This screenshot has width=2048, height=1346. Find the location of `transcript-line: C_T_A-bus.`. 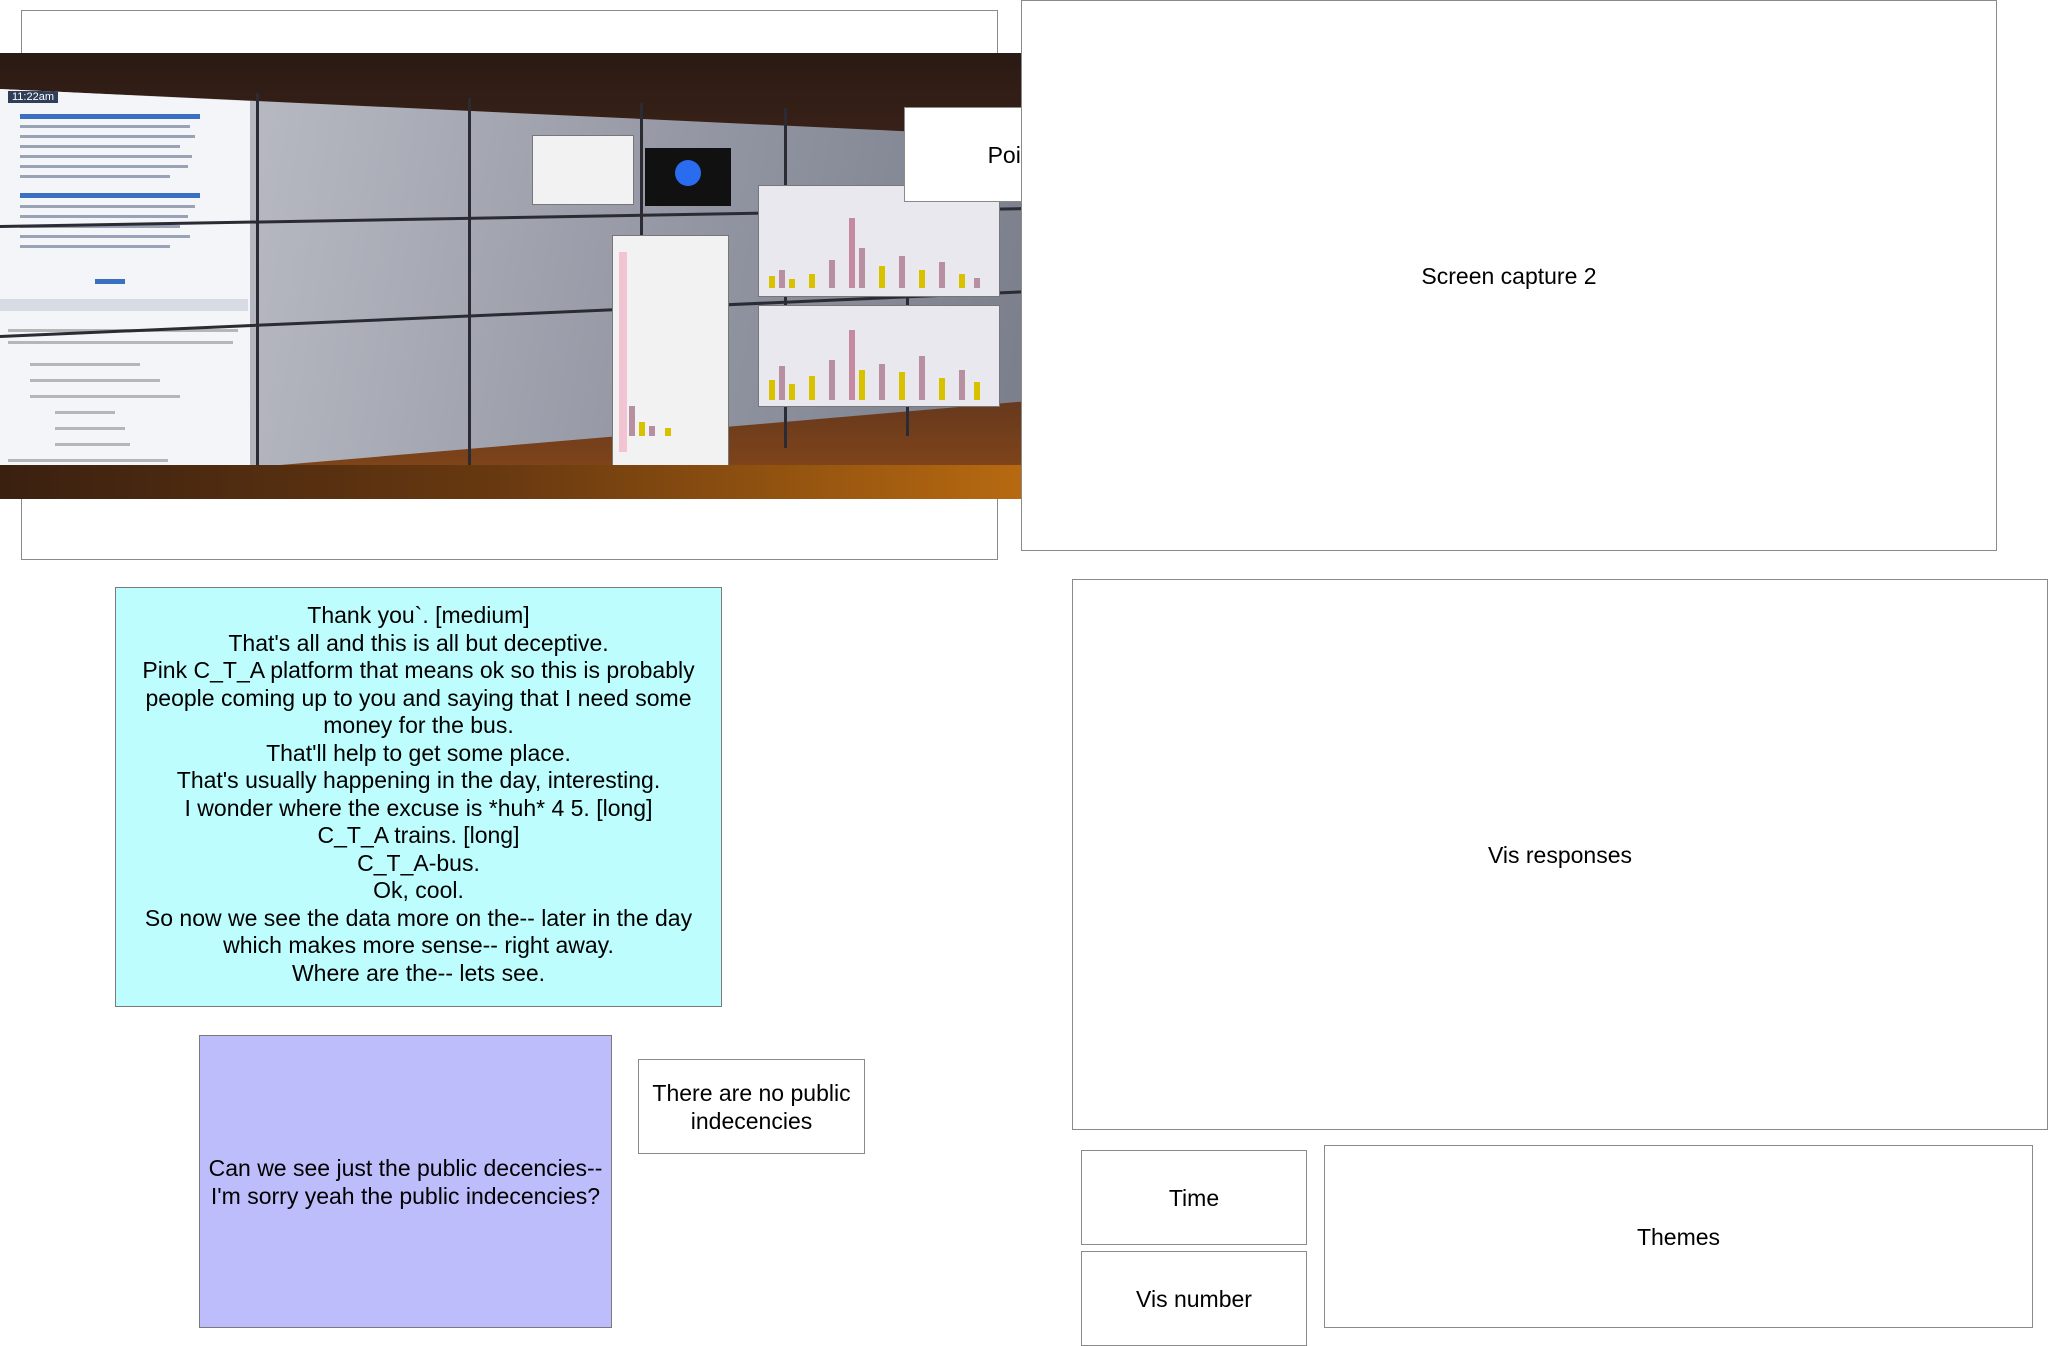

transcript-line: C_T_A-bus. is located at coordinates (418, 862).